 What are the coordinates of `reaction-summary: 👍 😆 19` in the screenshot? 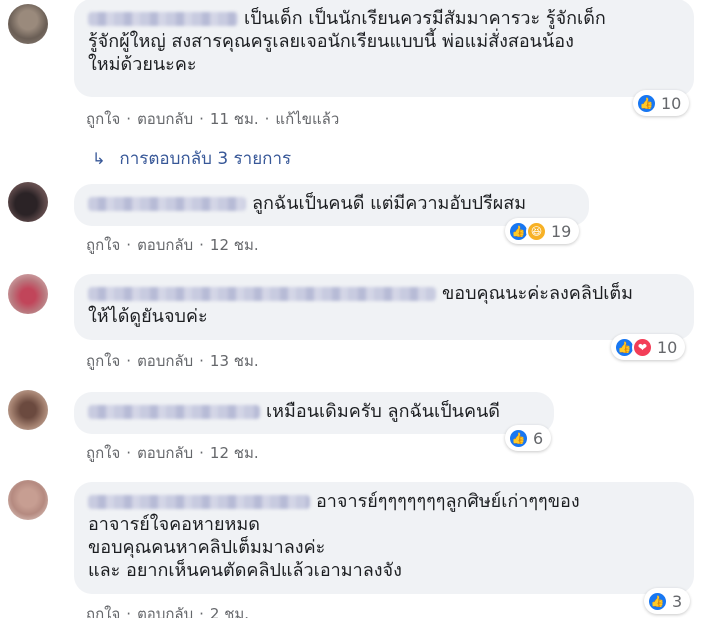 It's located at (542, 231).